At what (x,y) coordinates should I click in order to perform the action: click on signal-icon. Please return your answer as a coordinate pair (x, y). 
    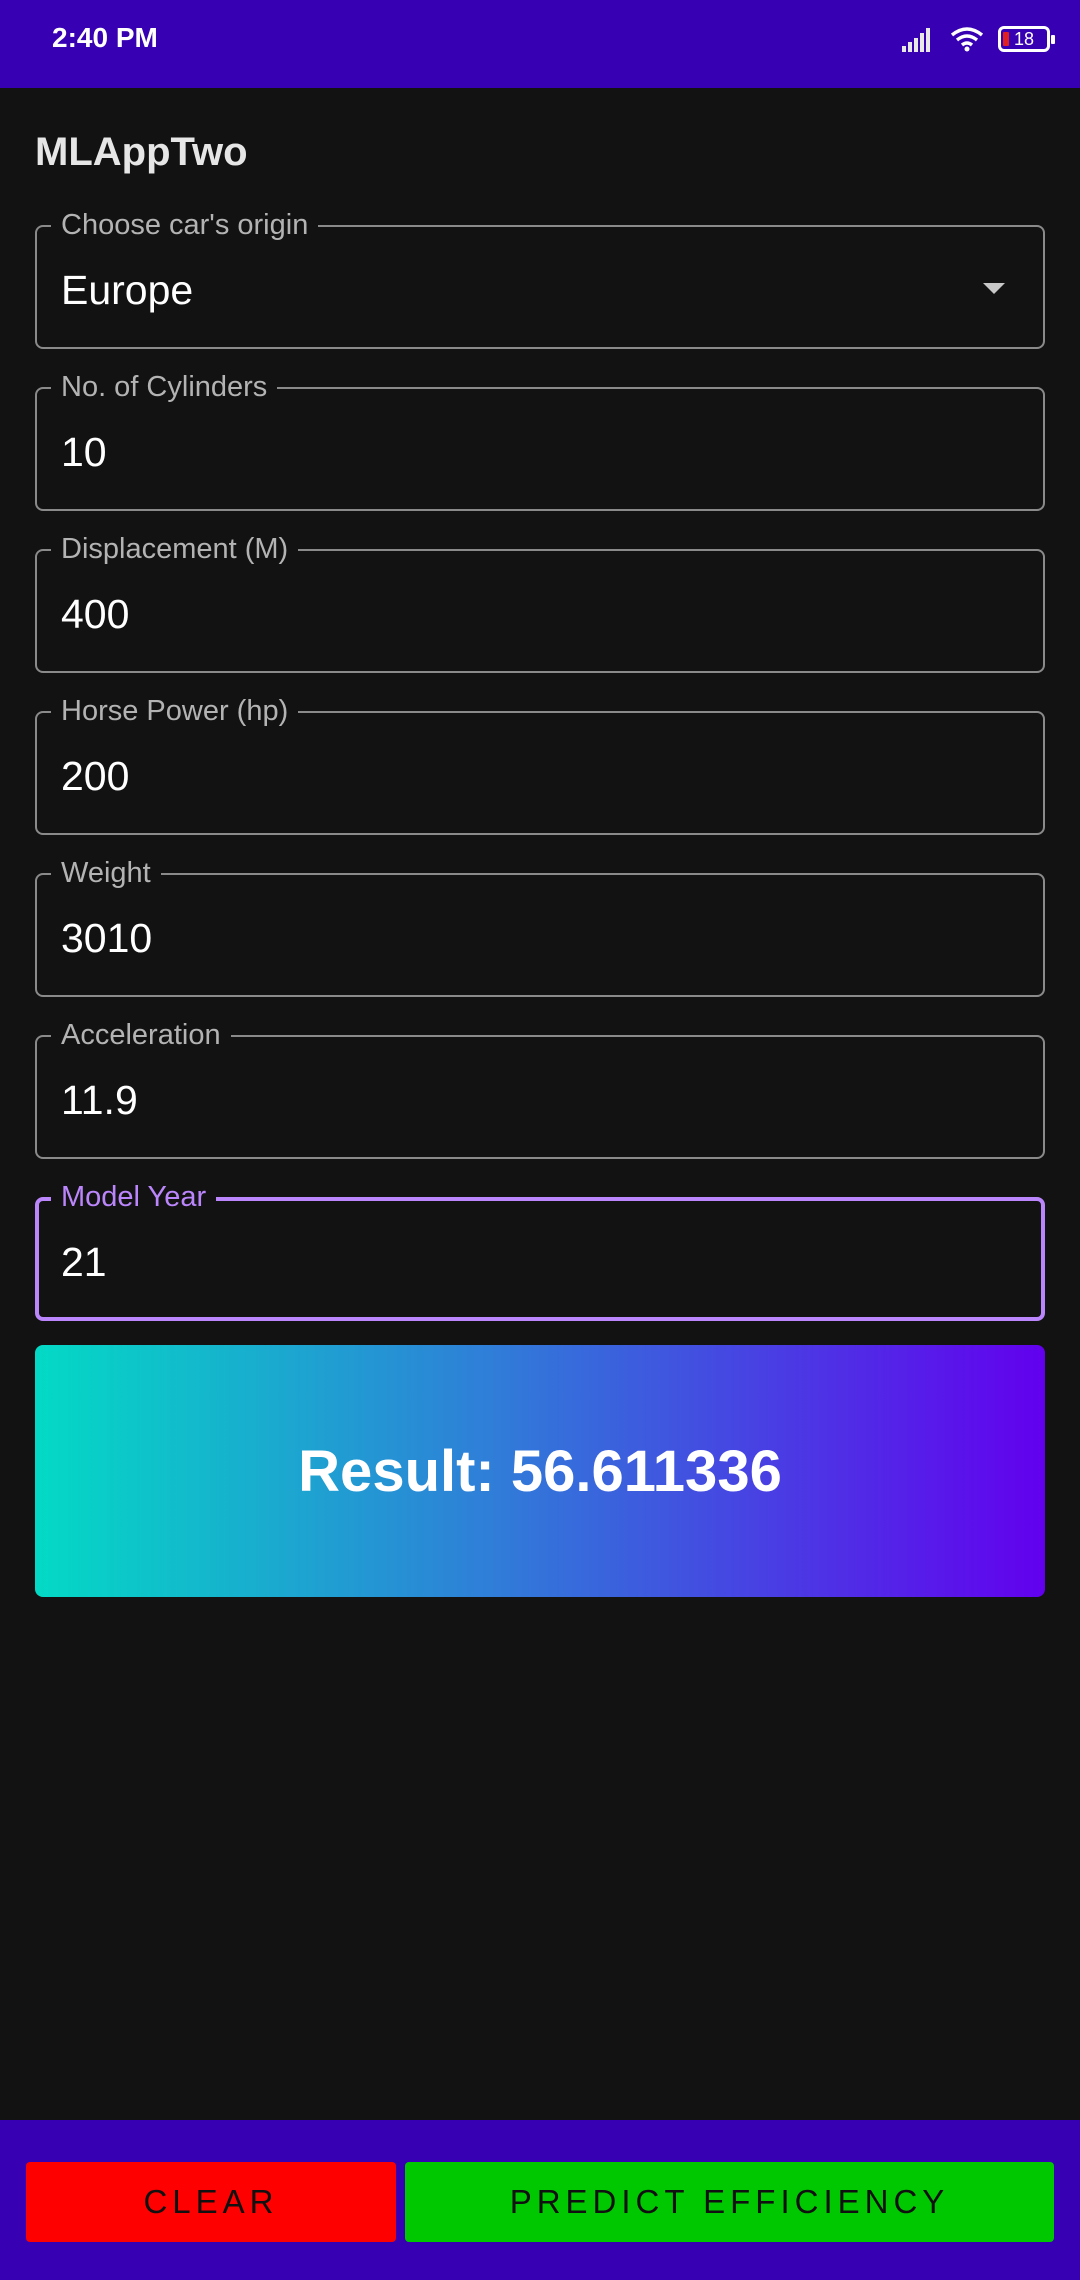
    Looking at the image, I should click on (919, 39).